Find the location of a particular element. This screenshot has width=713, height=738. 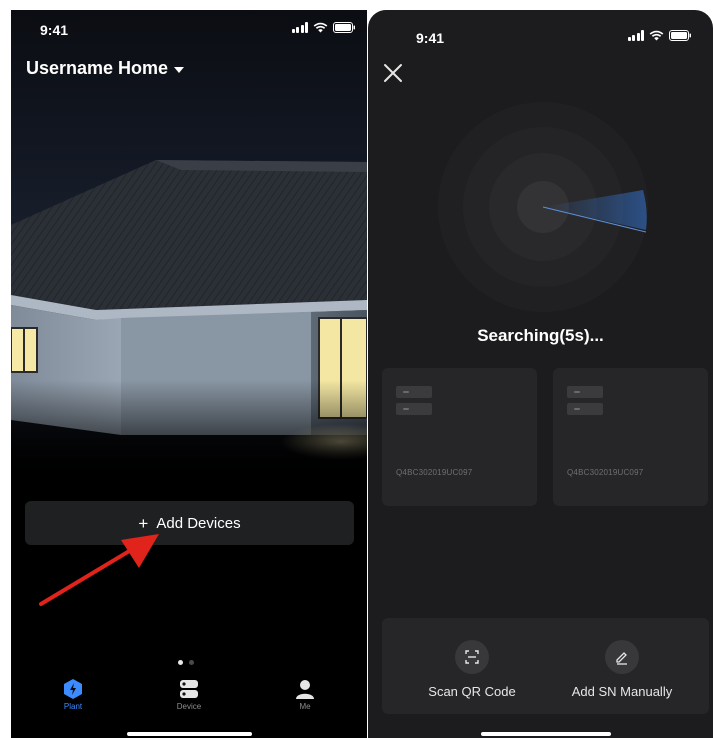

tab-me: Me is located at coordinates (305, 694).